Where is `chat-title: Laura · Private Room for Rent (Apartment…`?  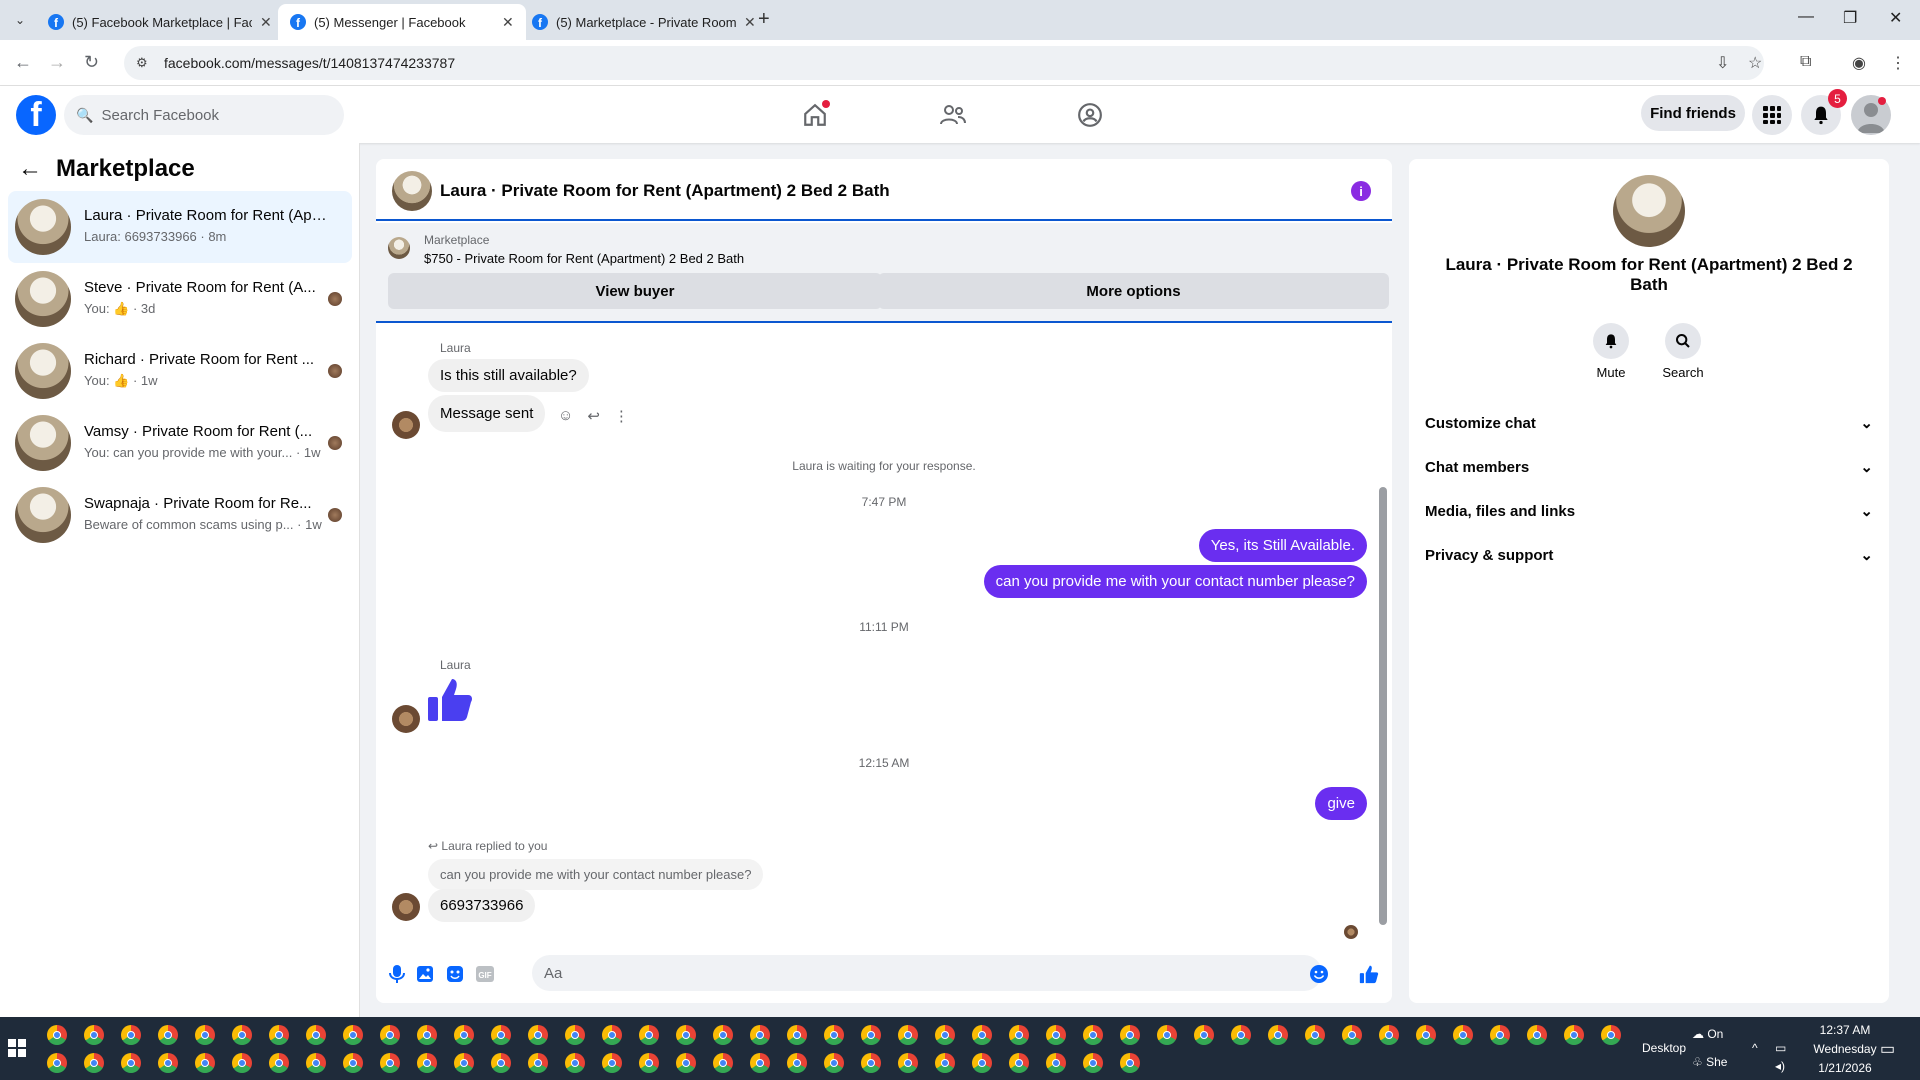
chat-title: Laura · Private Room for Rent (Apartment… is located at coordinates (665, 191).